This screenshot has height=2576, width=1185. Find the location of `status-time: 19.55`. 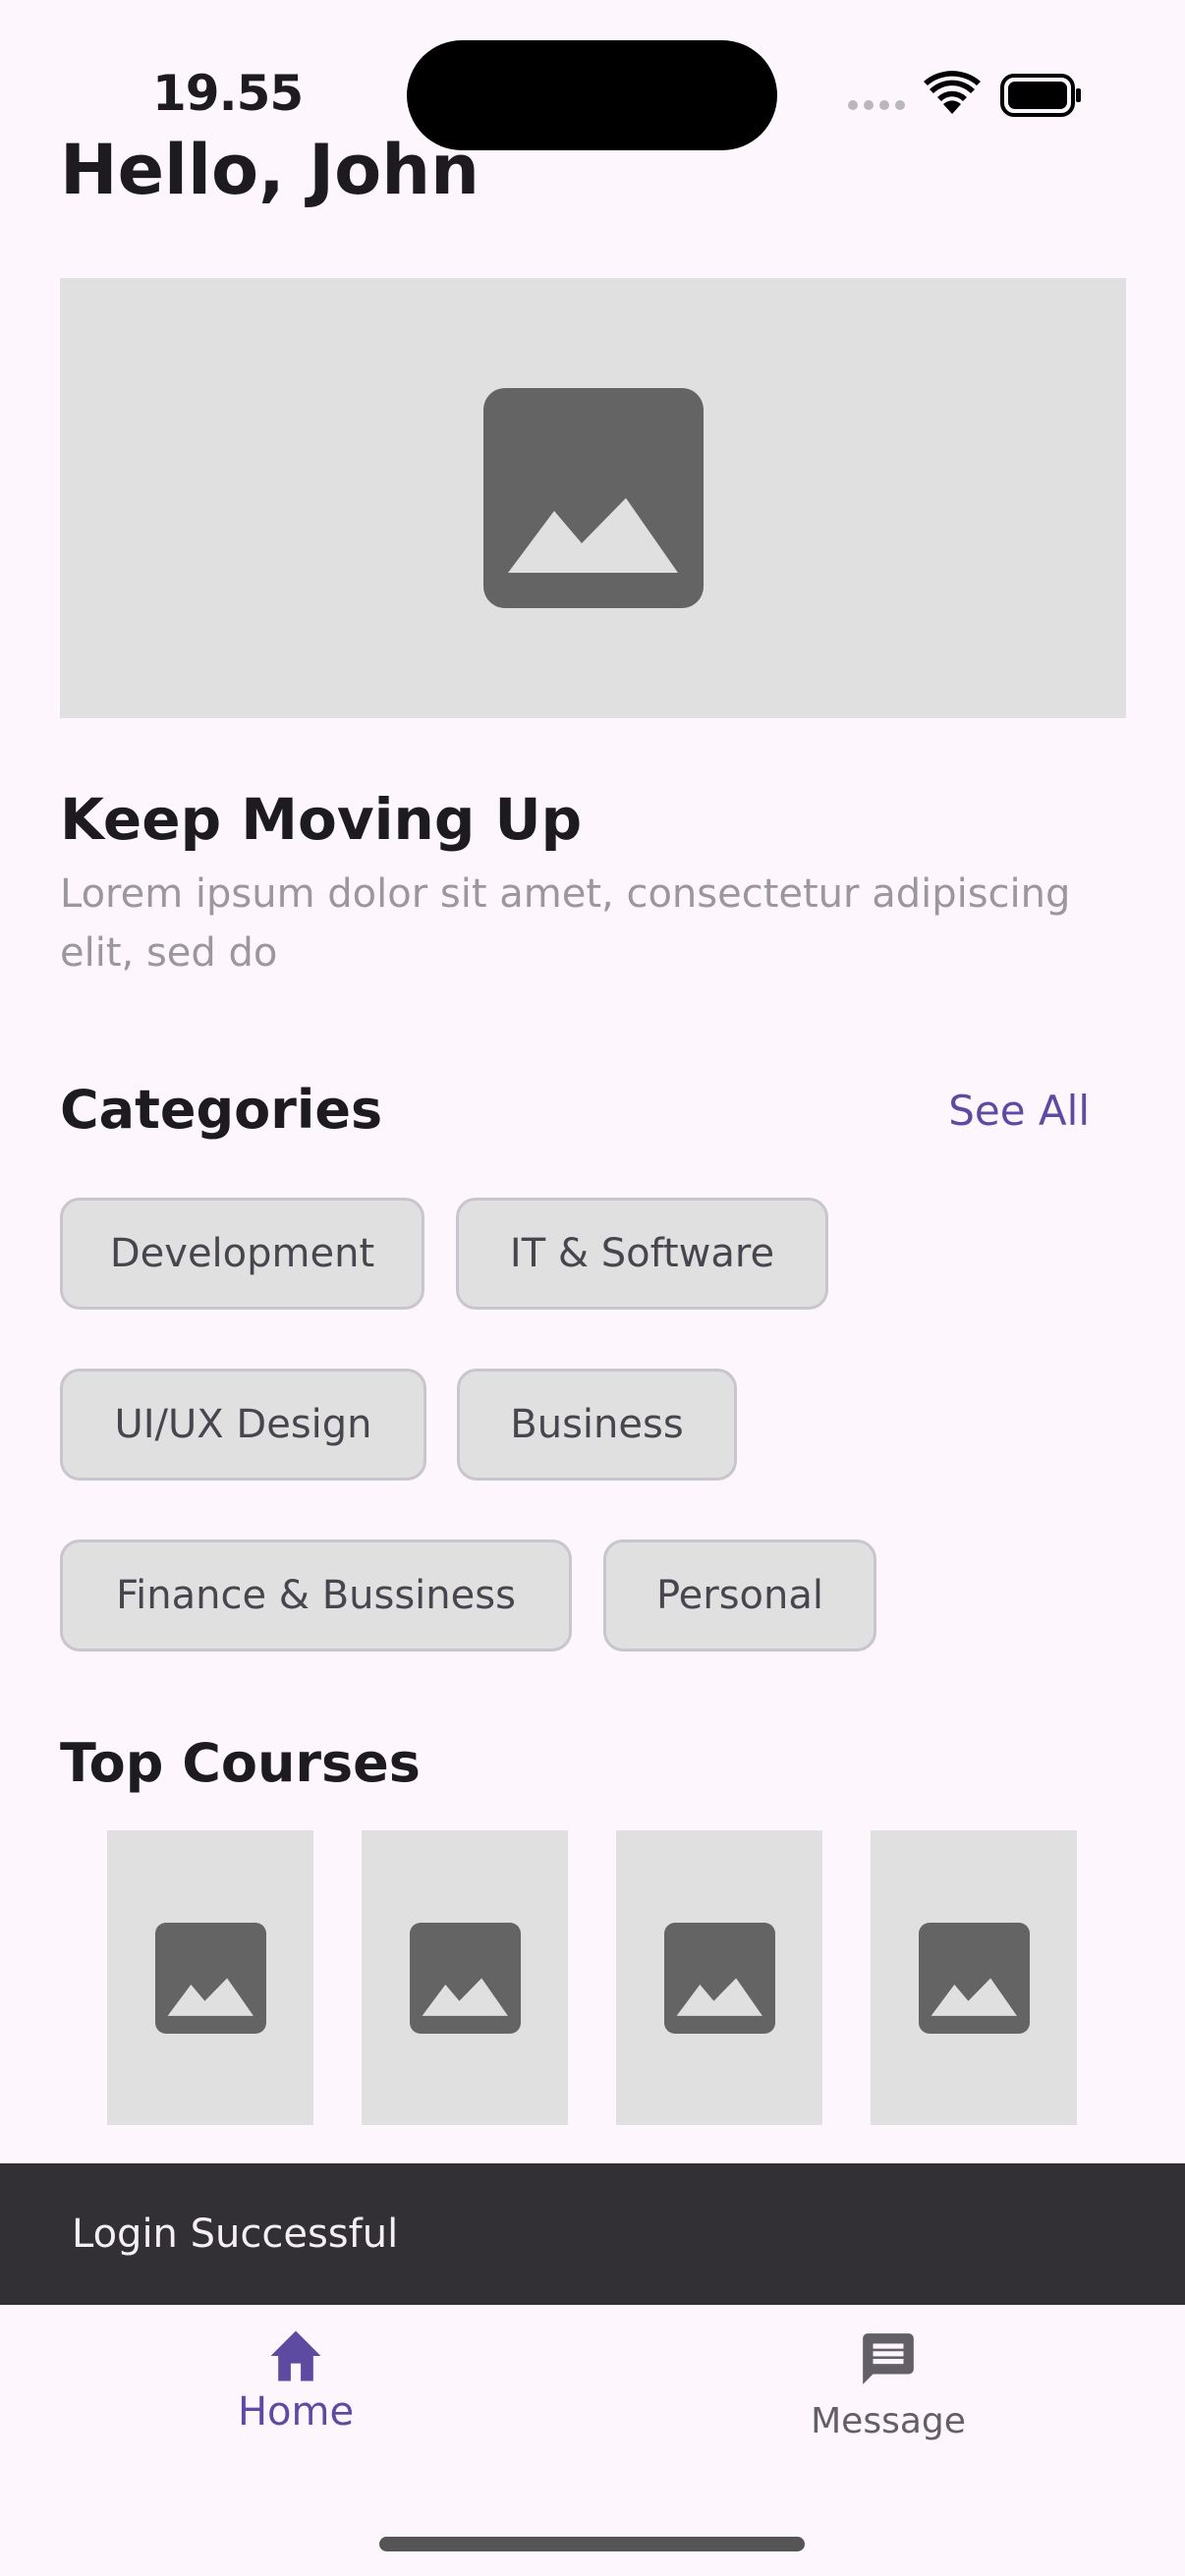

status-time: 19.55 is located at coordinates (228, 93).